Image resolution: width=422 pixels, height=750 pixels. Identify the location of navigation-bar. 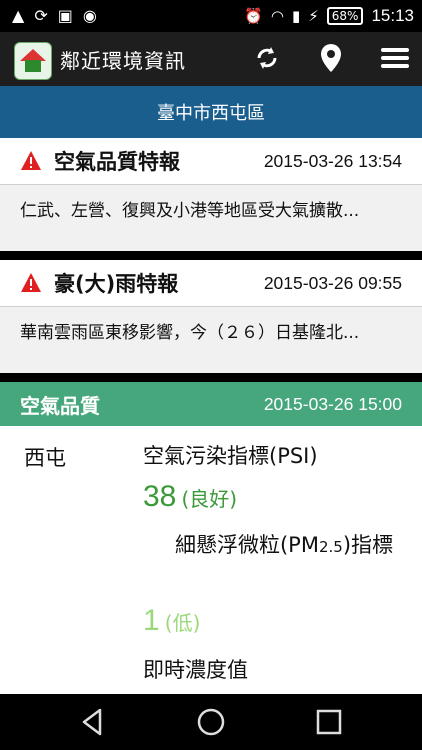
(211, 722).